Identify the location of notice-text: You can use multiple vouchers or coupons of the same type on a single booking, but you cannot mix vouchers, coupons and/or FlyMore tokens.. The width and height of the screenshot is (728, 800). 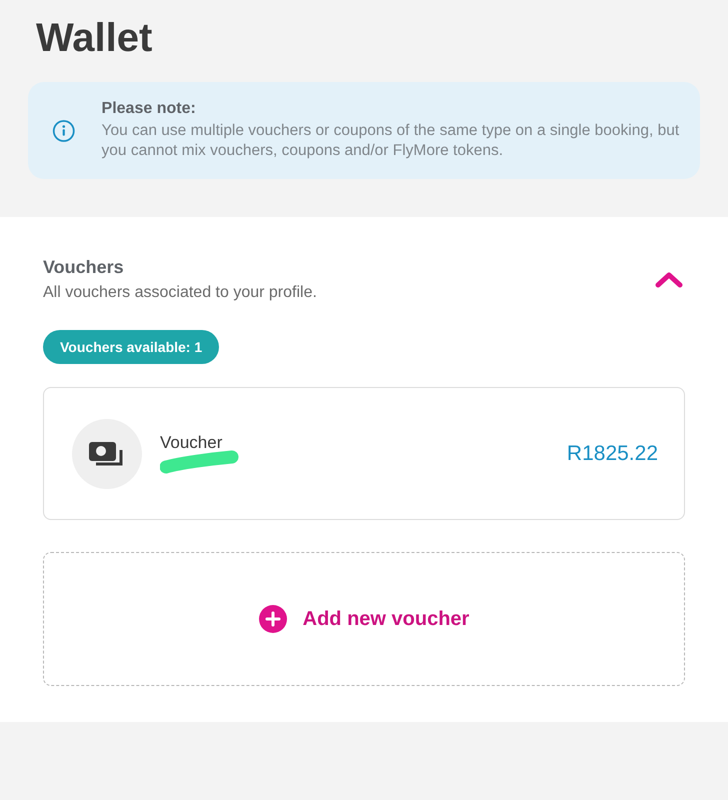
(391, 141).